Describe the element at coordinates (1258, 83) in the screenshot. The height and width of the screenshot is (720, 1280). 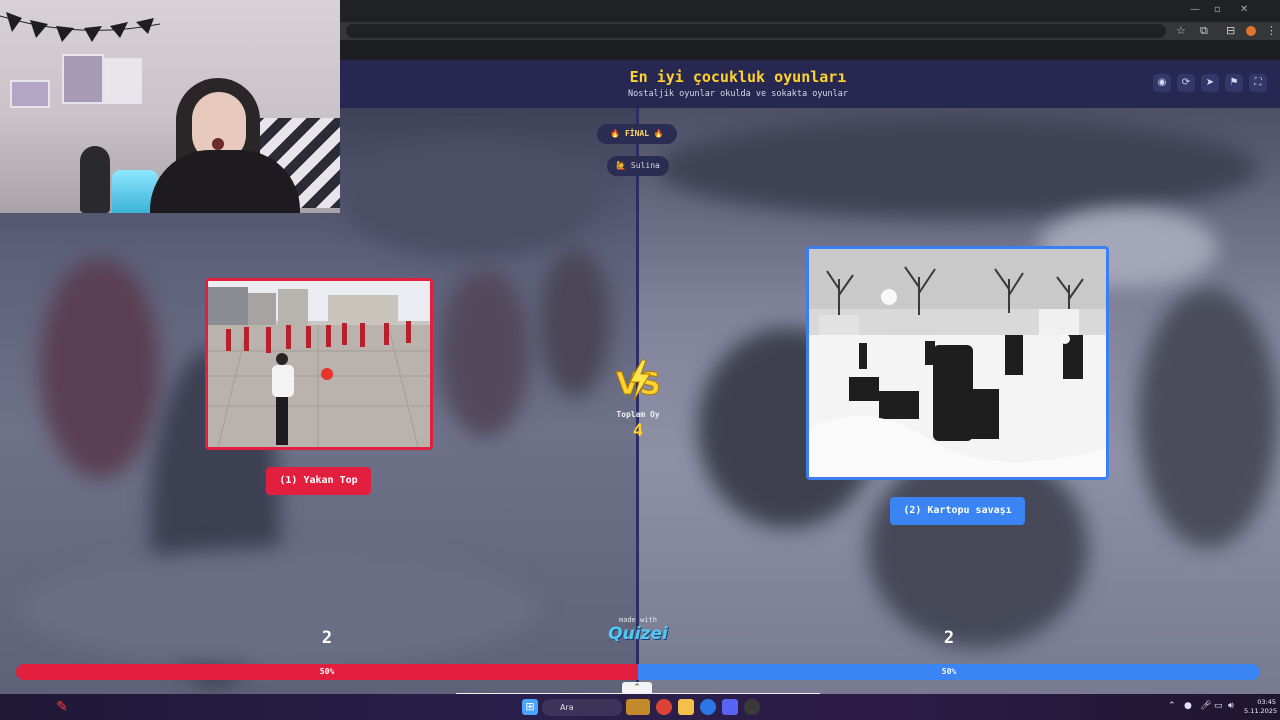
I see `fullscreen-icon: ⛶` at that location.